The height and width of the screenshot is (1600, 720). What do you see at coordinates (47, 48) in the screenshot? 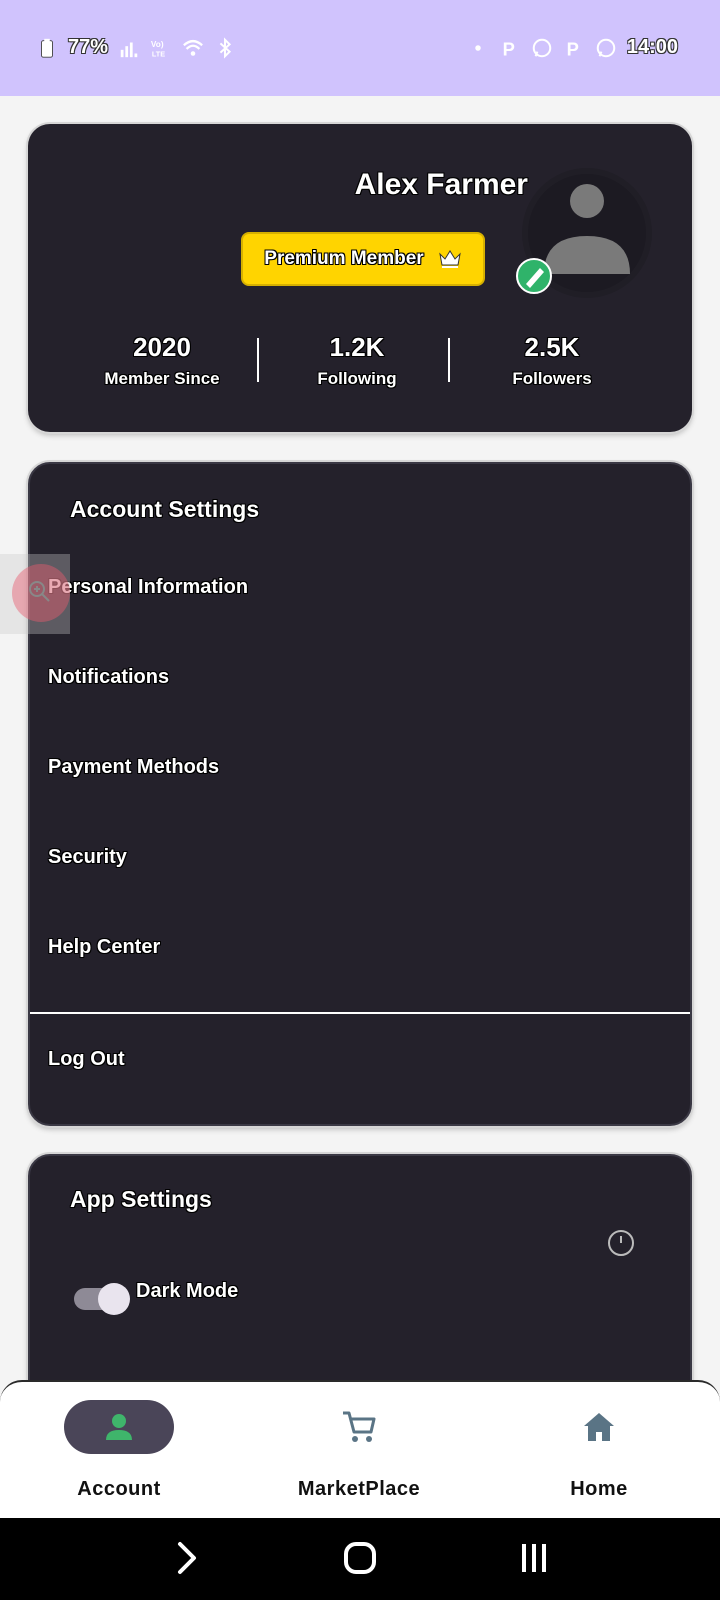
I see `battery-icon` at bounding box center [47, 48].